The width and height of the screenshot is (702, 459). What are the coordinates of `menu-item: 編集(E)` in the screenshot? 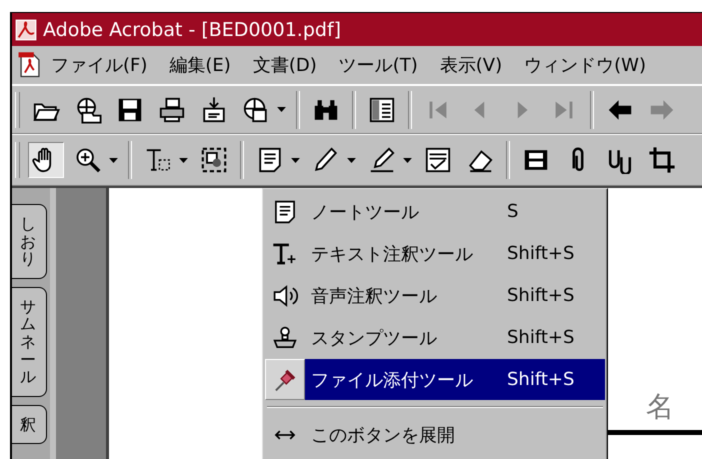 It's located at (200, 65).